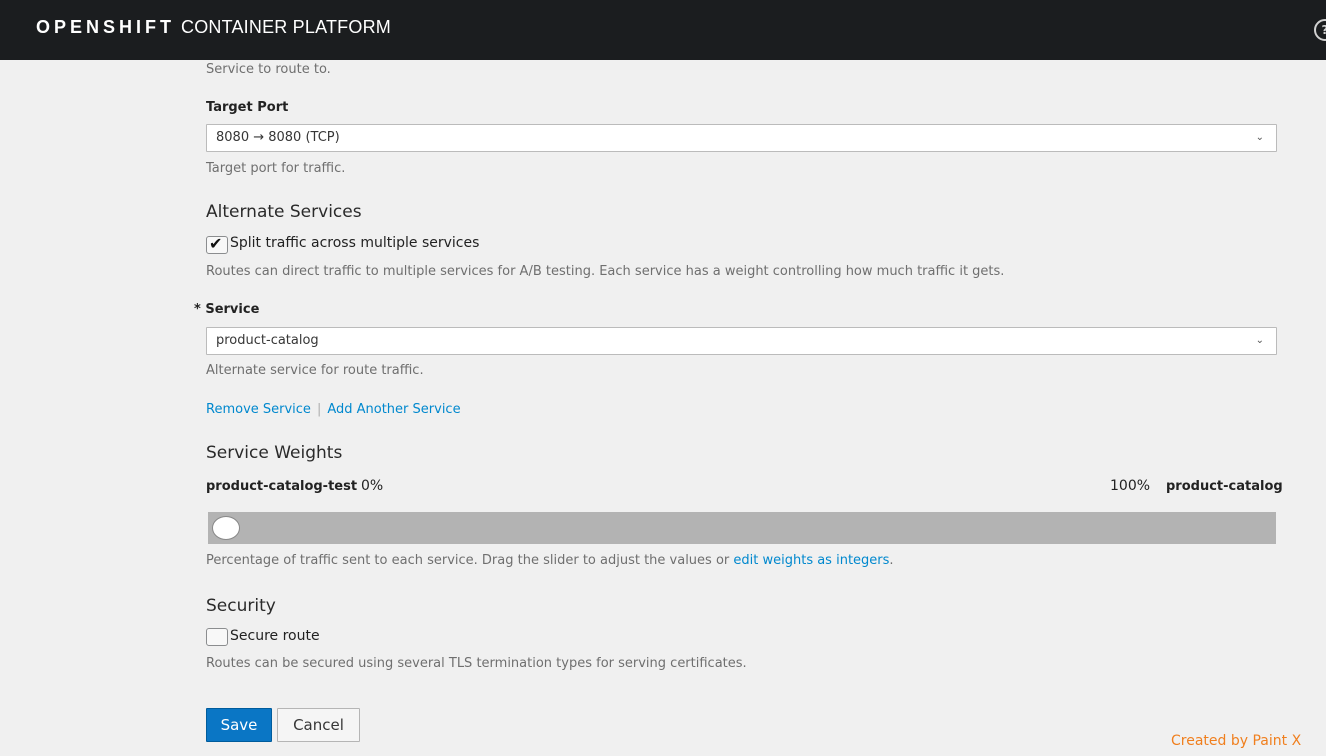  What do you see at coordinates (1236, 741) in the screenshot?
I see `watermark-text: Created by Paint X` at bounding box center [1236, 741].